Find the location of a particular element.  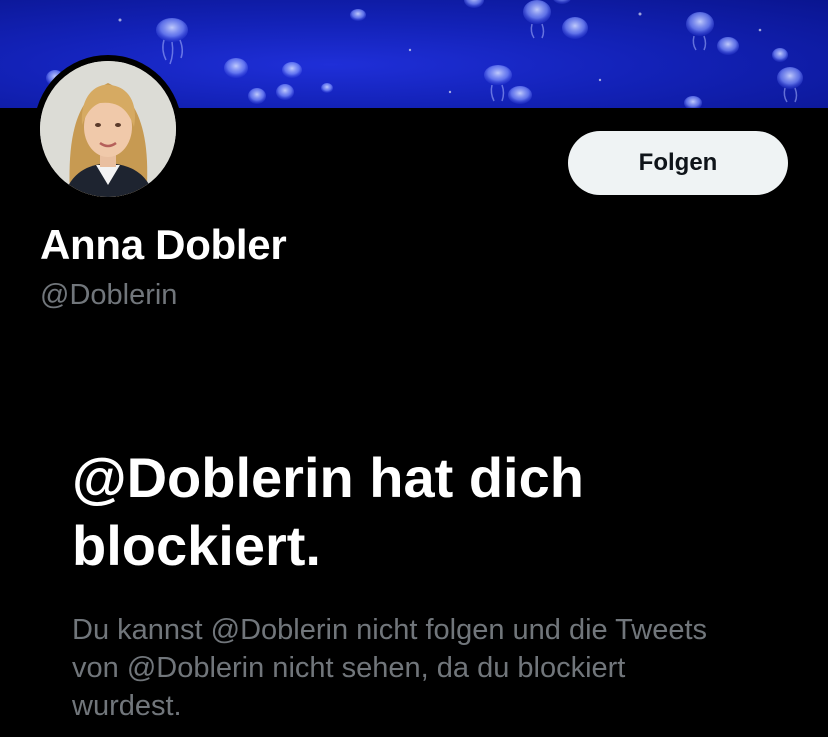

blocked-title: @Doblerin hat dich blockiert. is located at coordinates (328, 511).